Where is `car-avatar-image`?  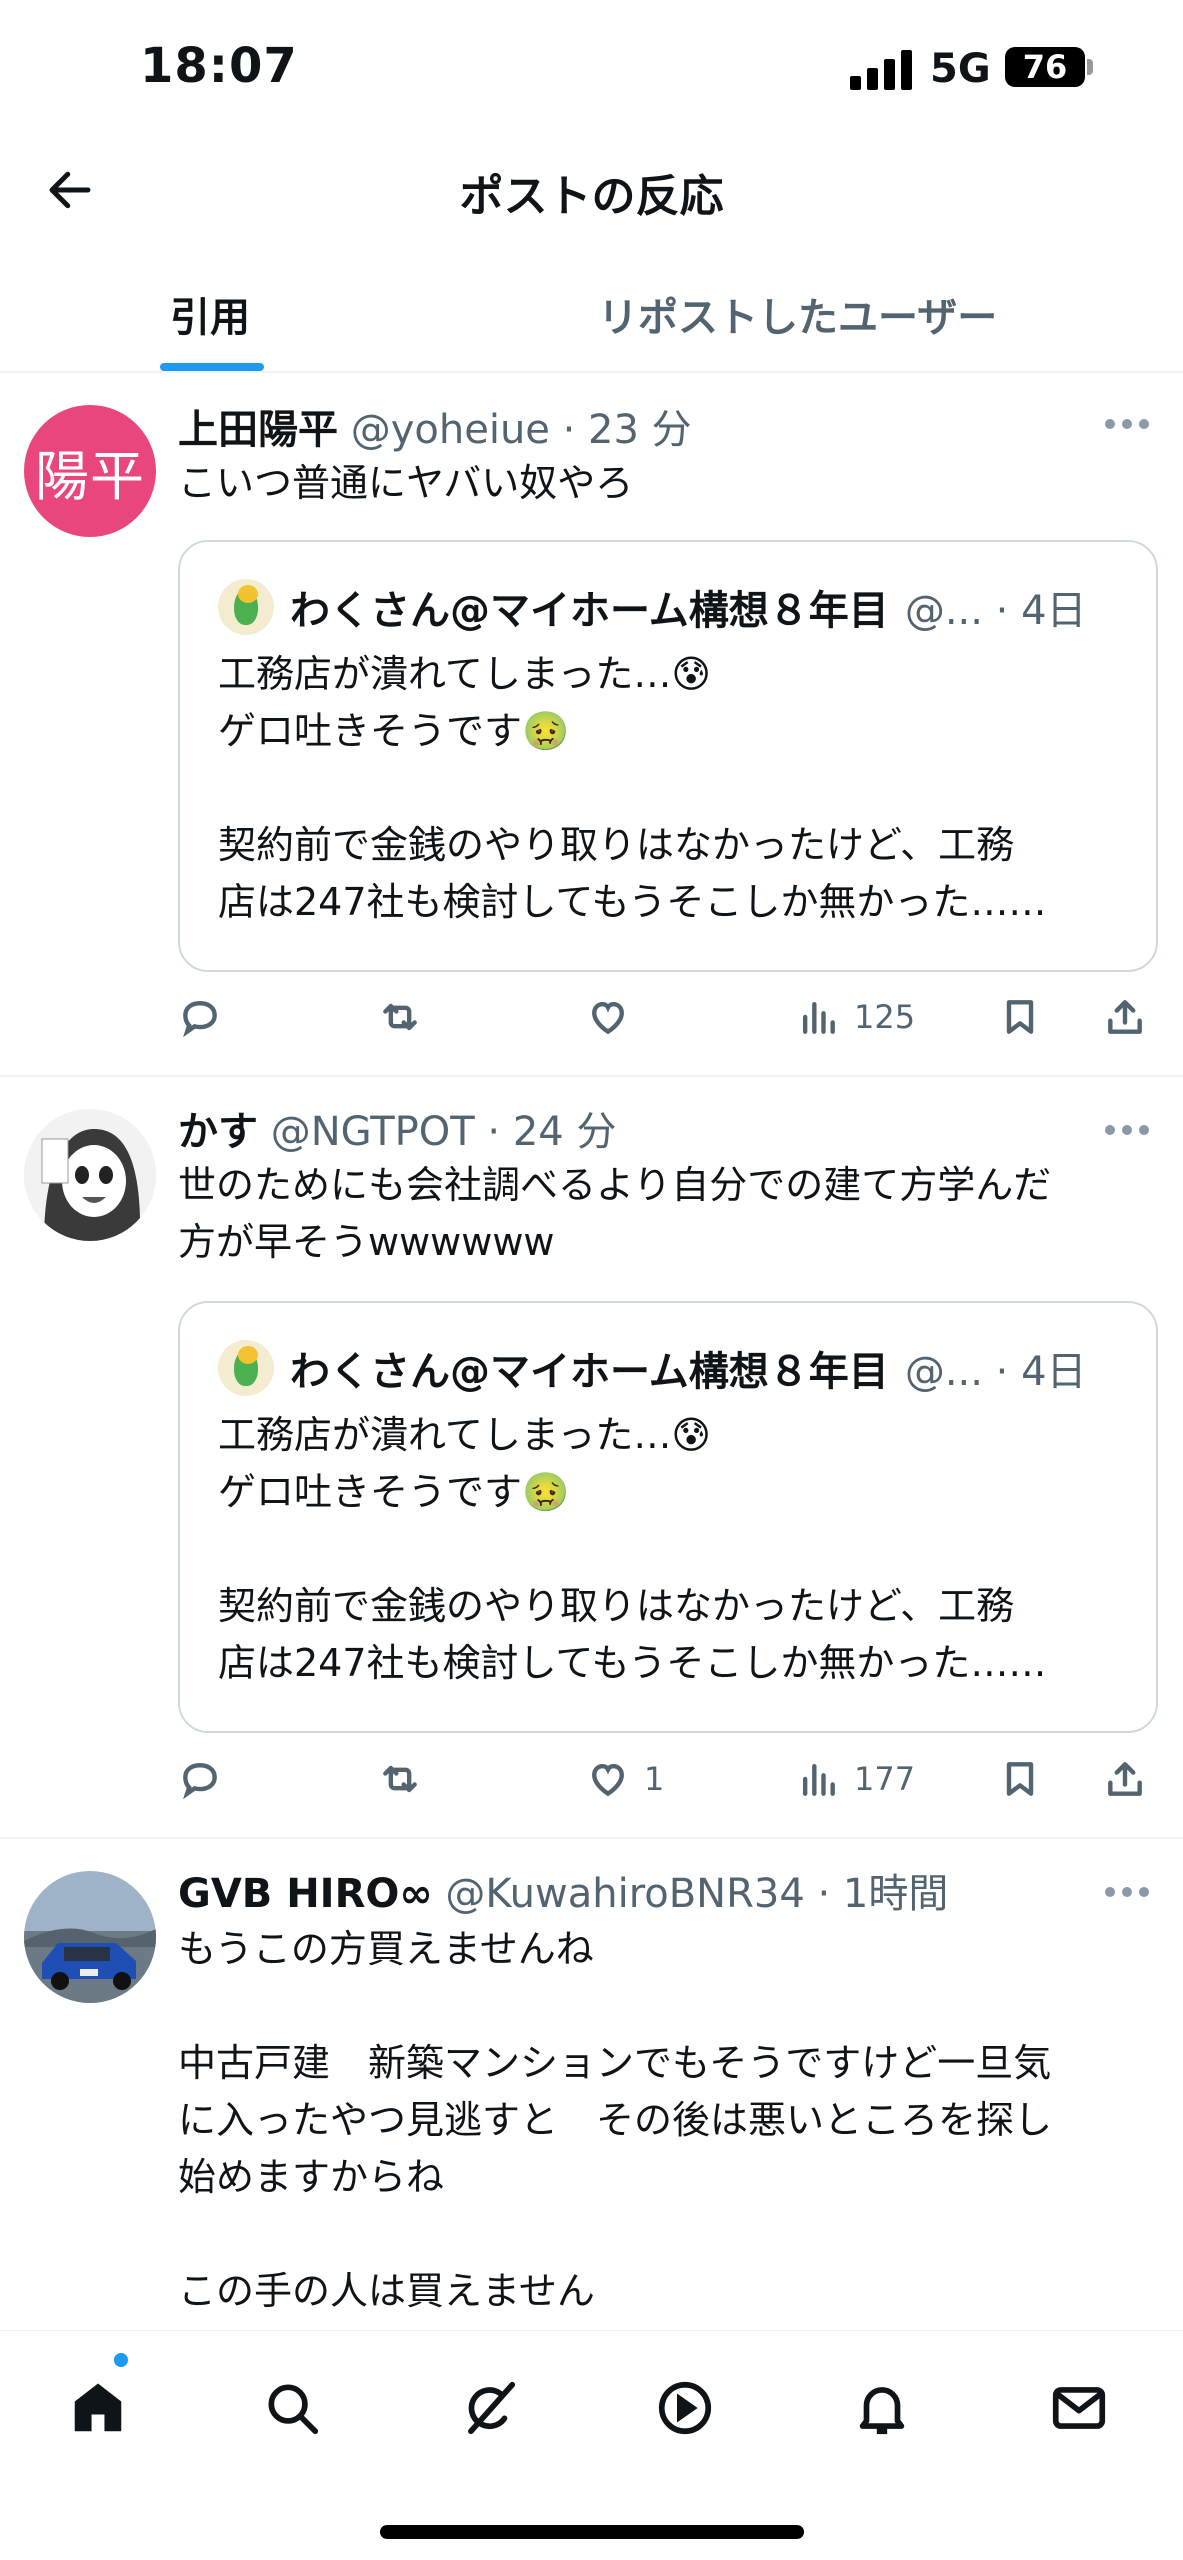
car-avatar-image is located at coordinates (90, 1937).